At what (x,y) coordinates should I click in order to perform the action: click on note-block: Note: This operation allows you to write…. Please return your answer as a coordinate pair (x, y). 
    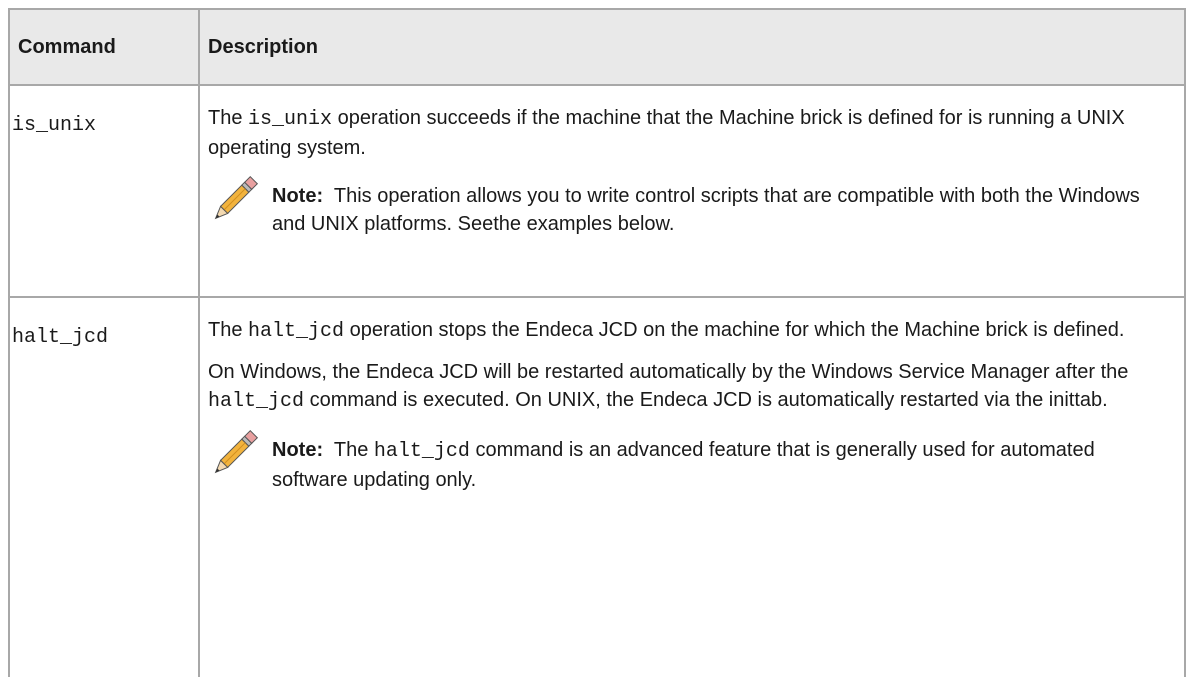
    Looking at the image, I should click on (691, 206).